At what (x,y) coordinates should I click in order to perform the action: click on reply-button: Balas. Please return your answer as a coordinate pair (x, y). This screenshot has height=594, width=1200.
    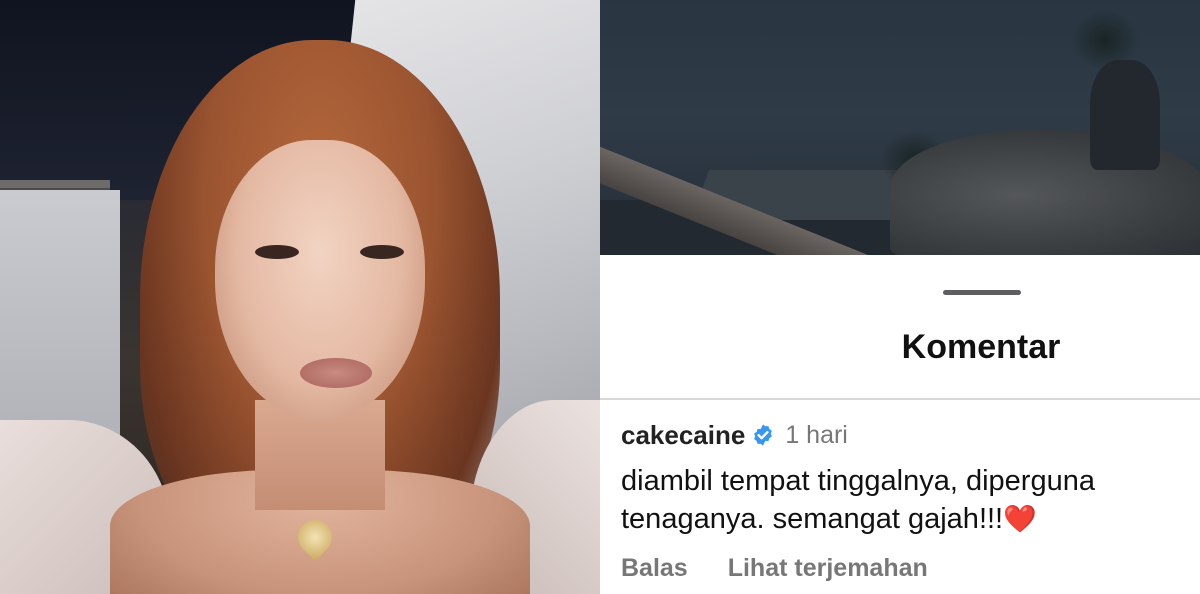
    Looking at the image, I should click on (654, 568).